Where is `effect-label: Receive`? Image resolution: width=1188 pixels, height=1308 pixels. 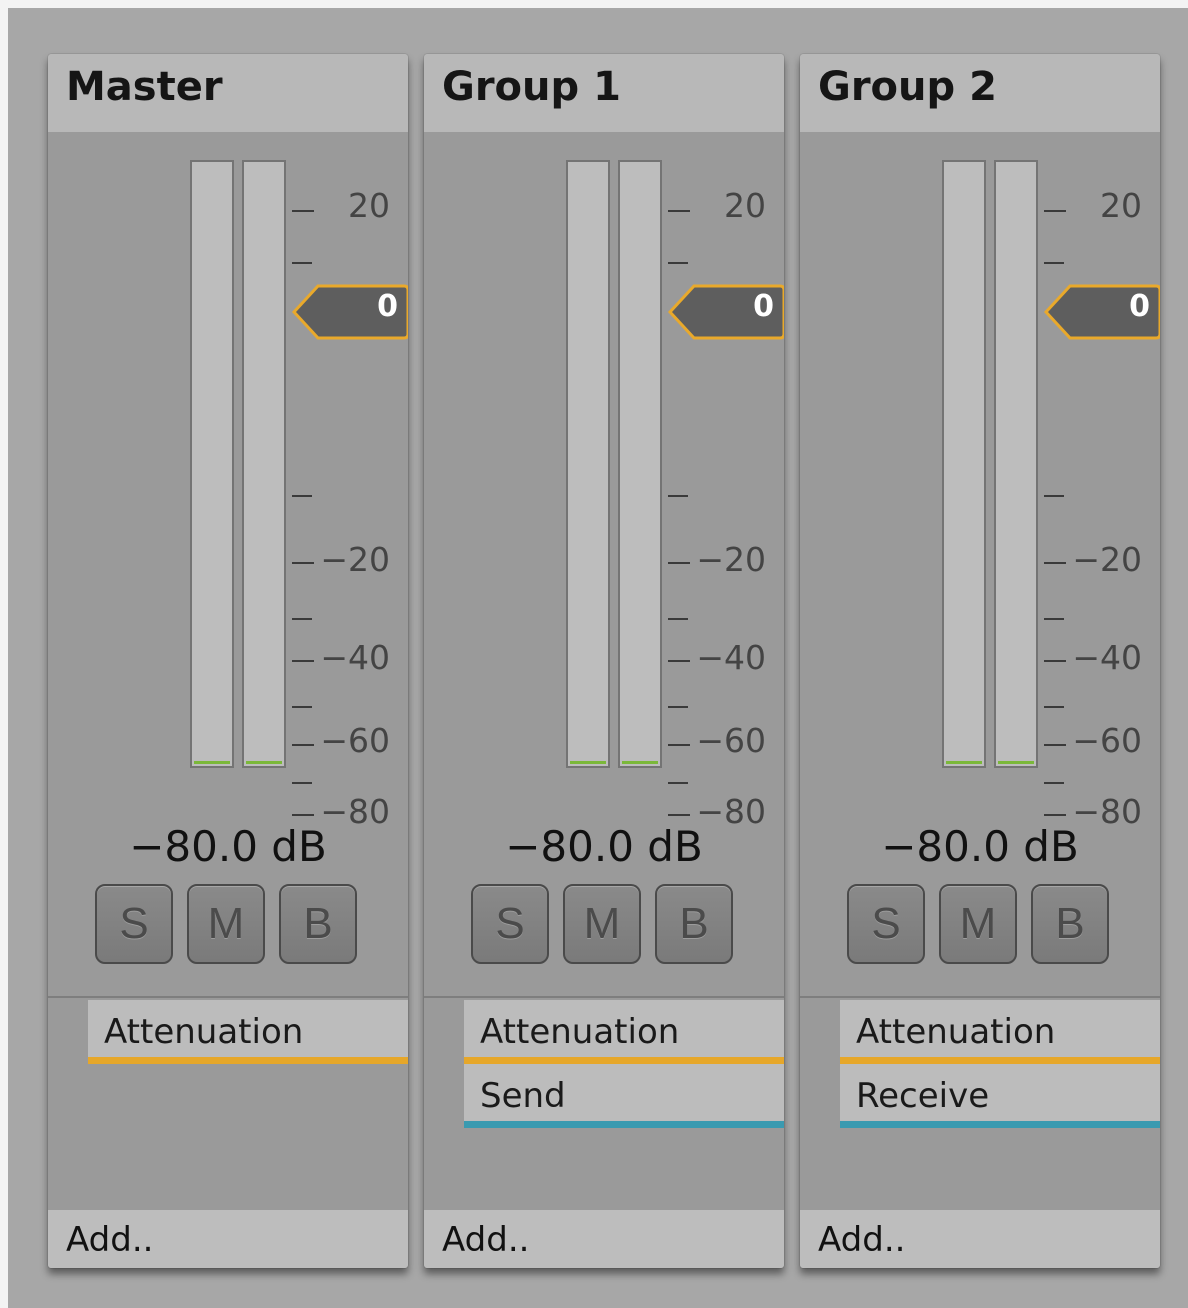
effect-label: Receive is located at coordinates (923, 1096).